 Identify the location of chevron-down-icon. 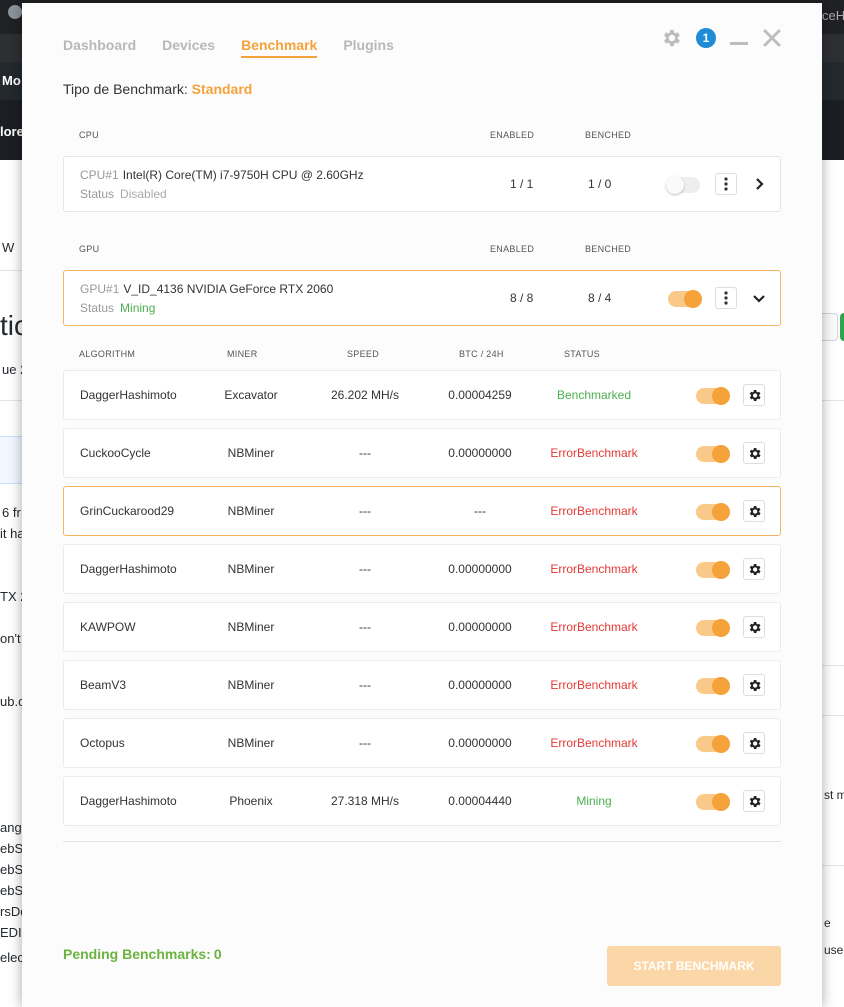
(759, 299).